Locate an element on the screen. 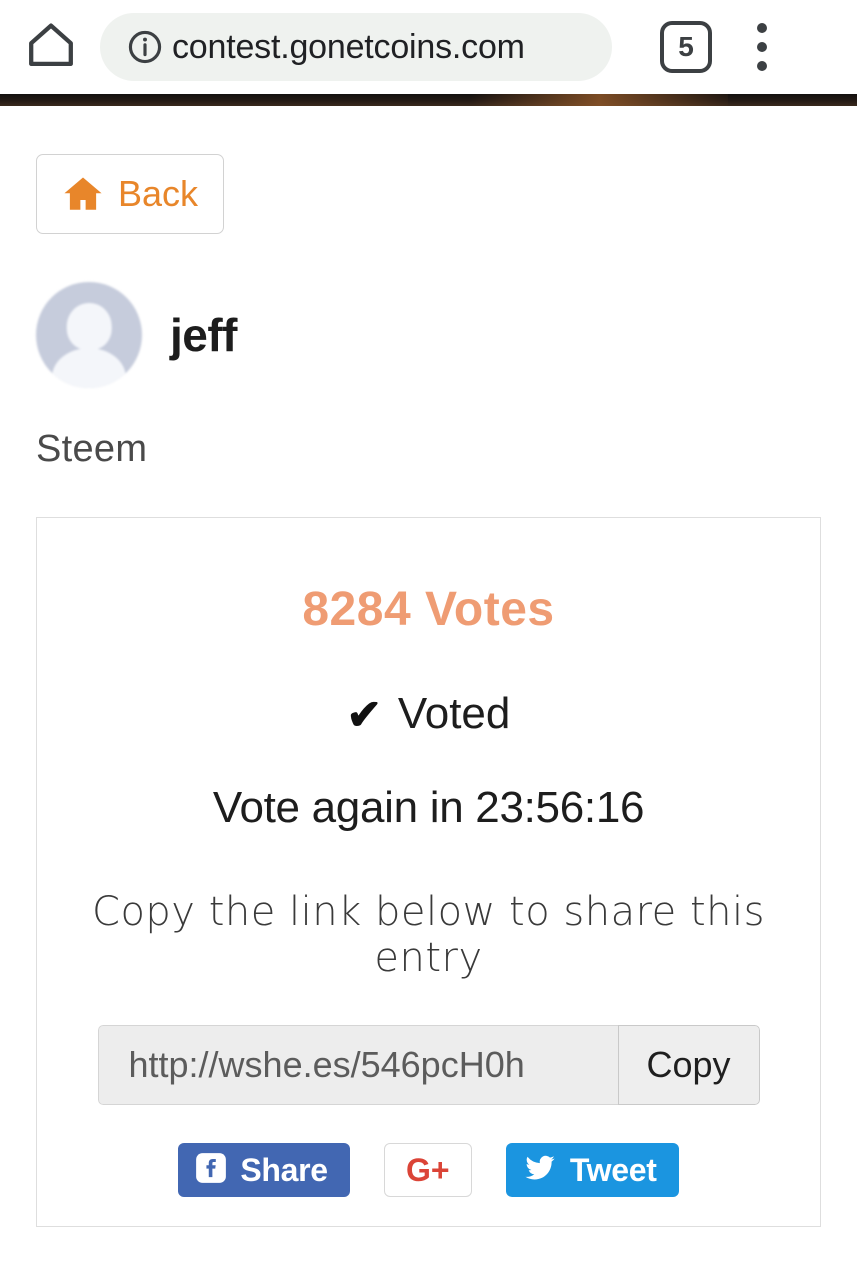 This screenshot has width=857, height=1280. twitter-tweet-button: Tweet is located at coordinates (592, 1170).